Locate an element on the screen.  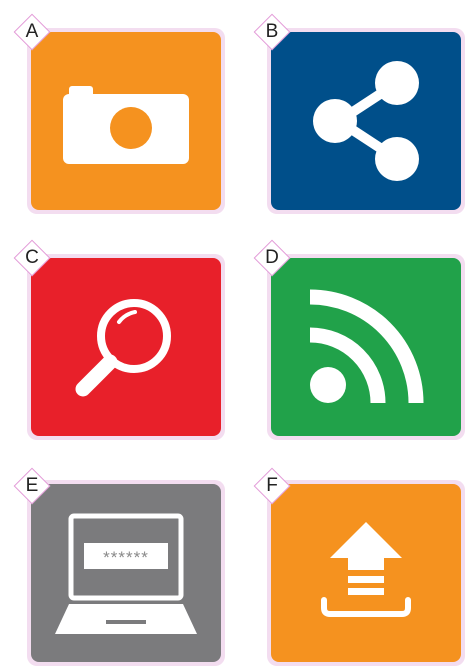
tile-b is located at coordinates (367, 123).